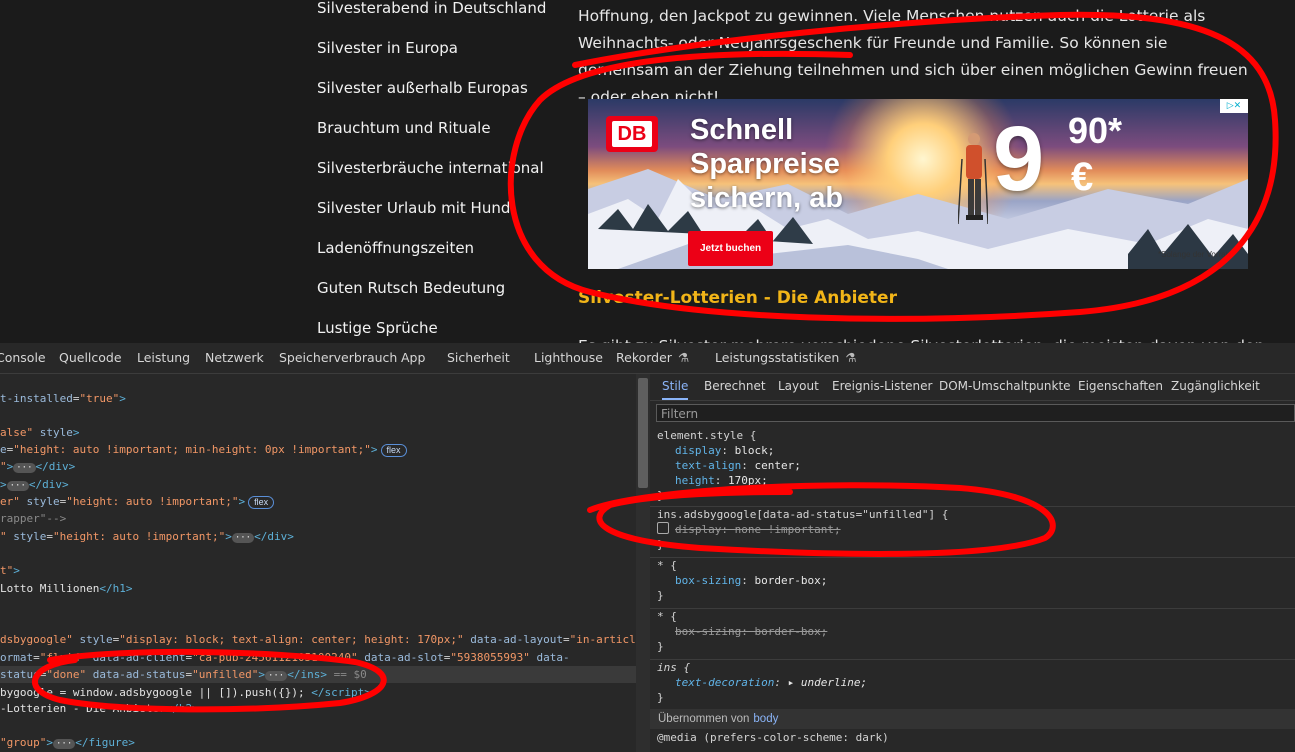 The width and height of the screenshot is (1295, 752). Describe the element at coordinates (99, 708) in the screenshot. I see `dom-node-line: -Lotterien - Die Anbieter</h2>` at that location.